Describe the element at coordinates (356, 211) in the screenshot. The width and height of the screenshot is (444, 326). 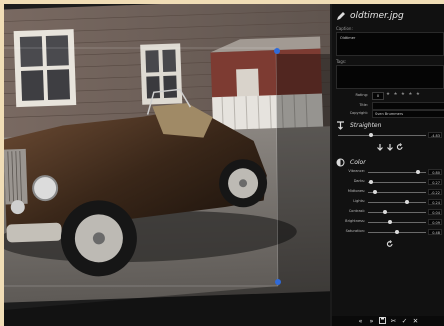
I see `color-slider-label: Contrast:` at that location.